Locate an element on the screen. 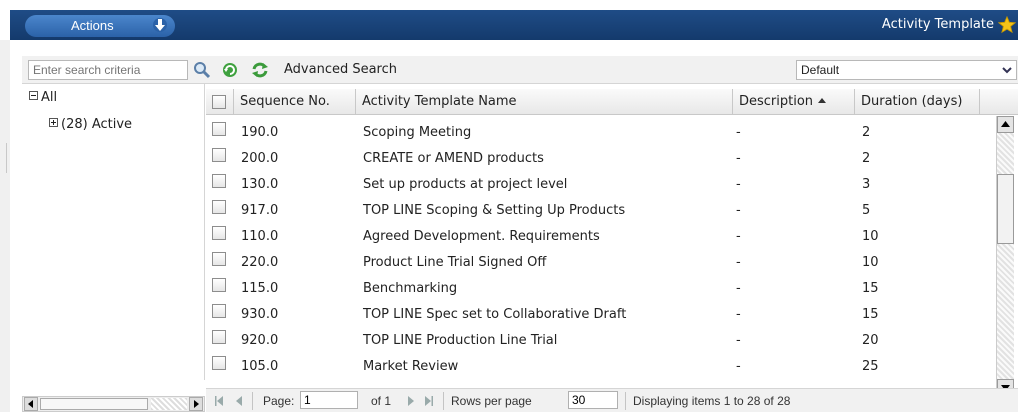 The image size is (1018, 412). table-row: 220.0 Product Line Trial Signed Off - 10 is located at coordinates (601, 263).